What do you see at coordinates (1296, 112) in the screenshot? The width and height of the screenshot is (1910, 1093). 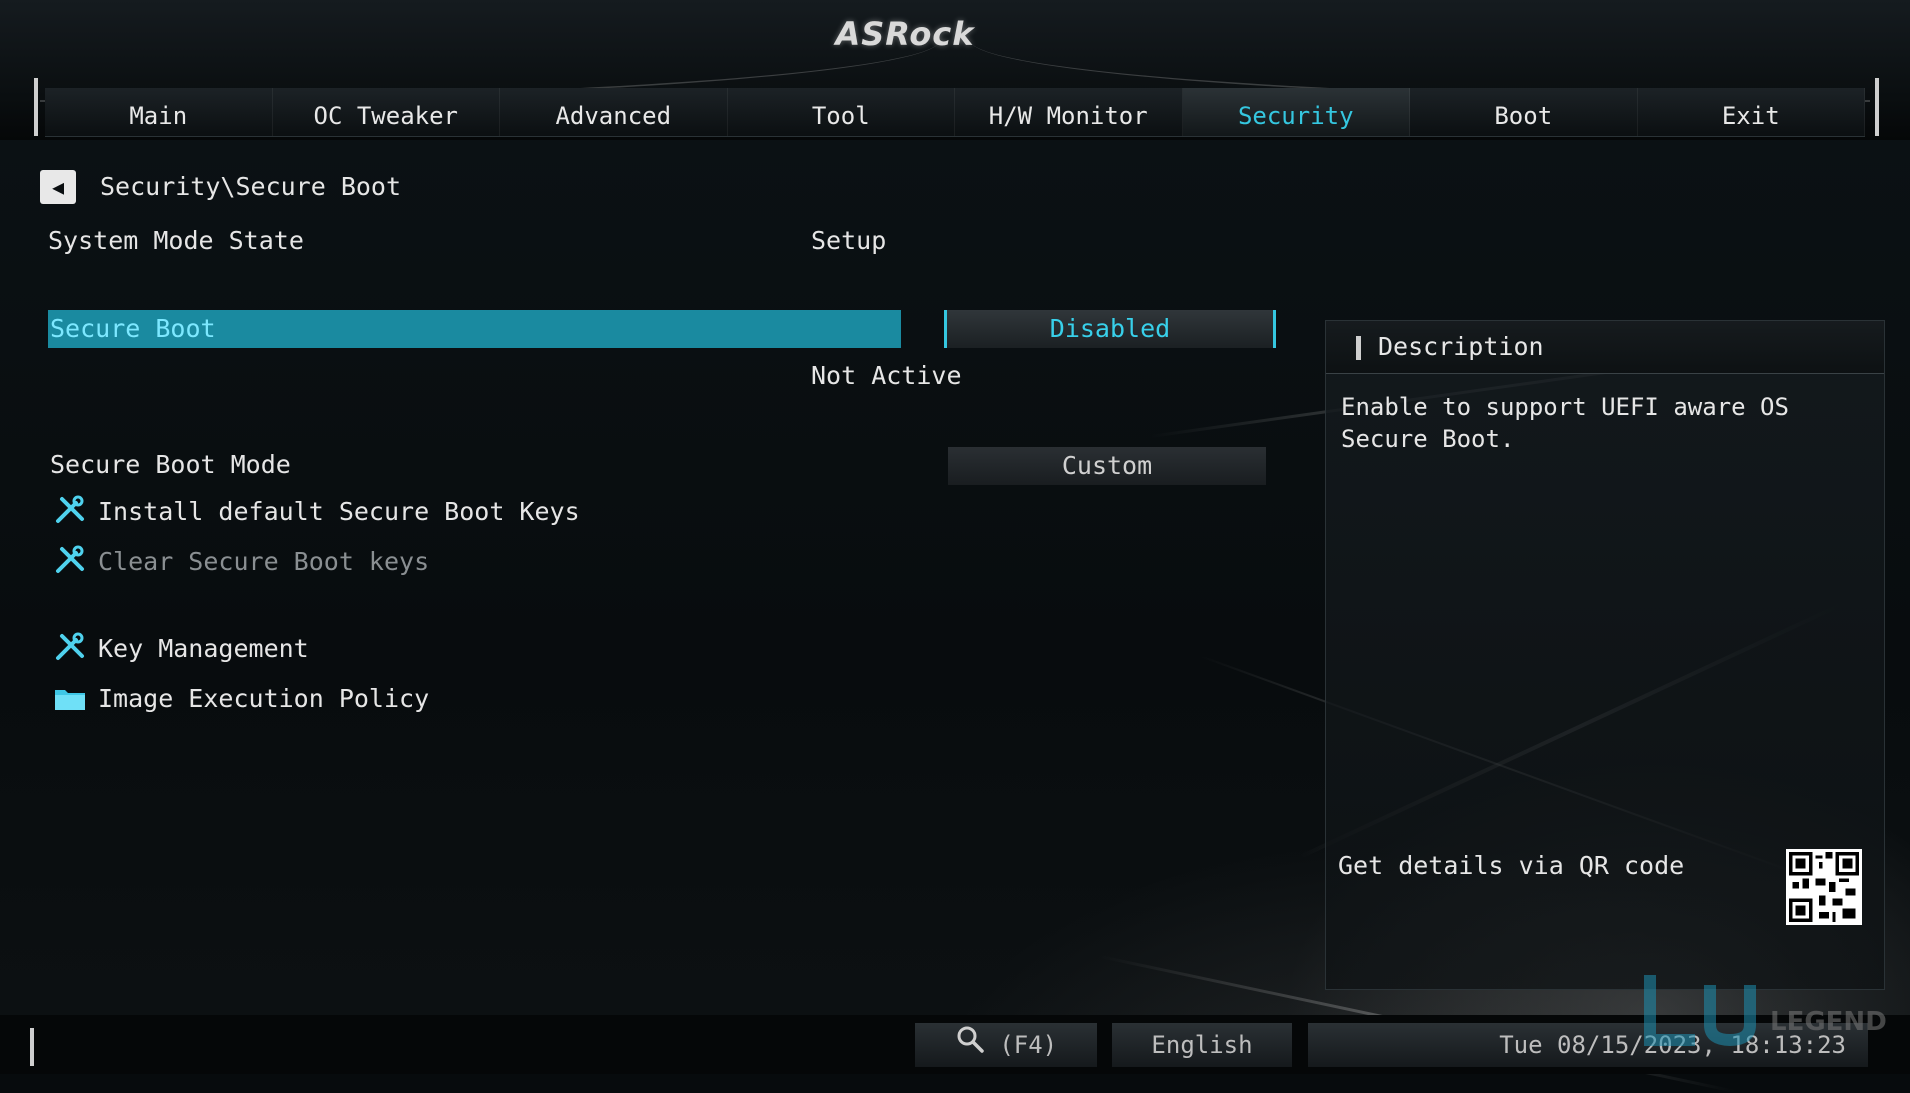 I see `tab-security: Security` at bounding box center [1296, 112].